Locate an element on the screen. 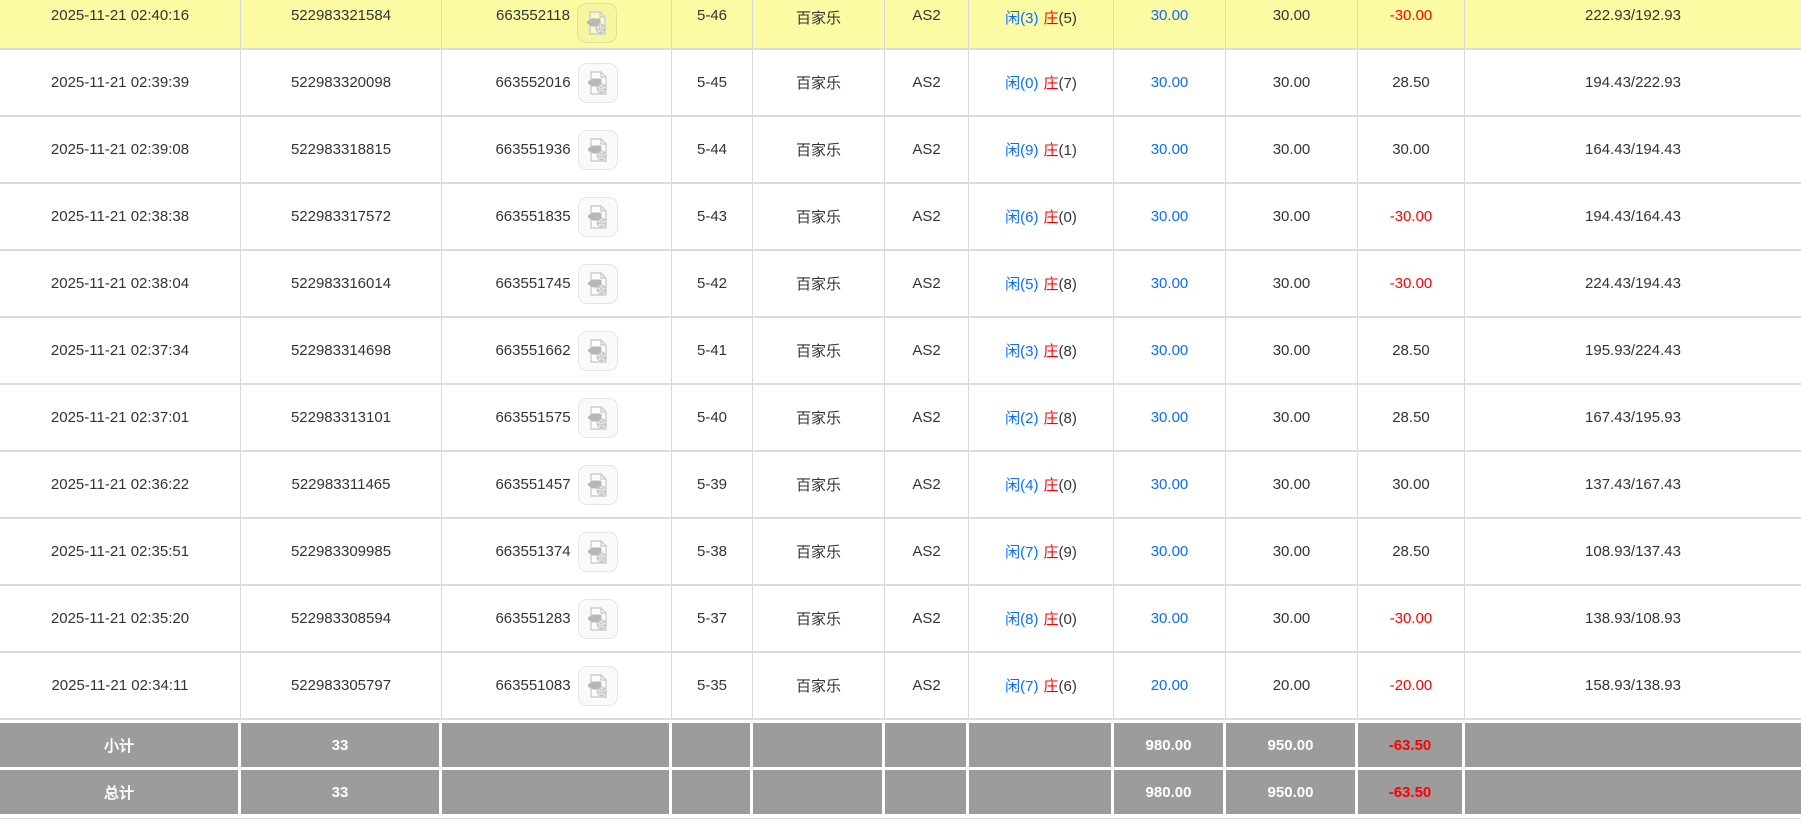  bet-id-cell: 522983317572 is located at coordinates (341, 217).